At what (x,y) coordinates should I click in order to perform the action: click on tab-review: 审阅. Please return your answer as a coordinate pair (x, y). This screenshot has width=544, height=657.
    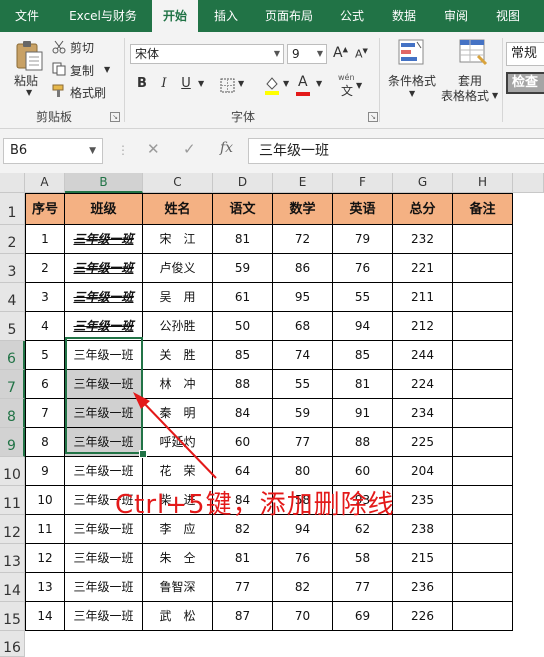
    Looking at the image, I should click on (456, 16).